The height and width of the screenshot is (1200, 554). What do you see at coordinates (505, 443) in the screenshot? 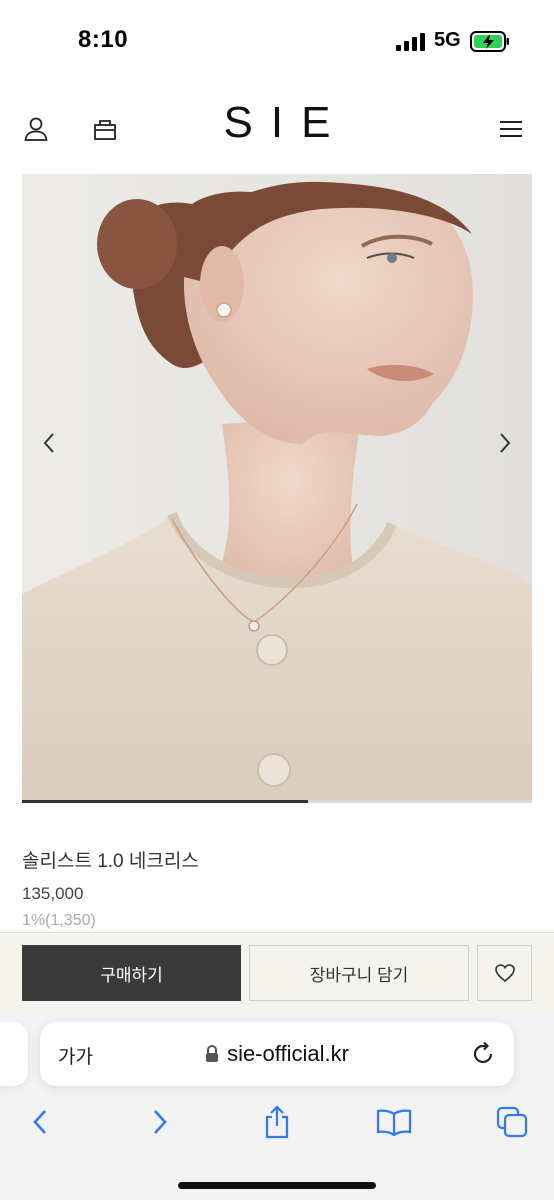
I see `chevron-right-icon` at bounding box center [505, 443].